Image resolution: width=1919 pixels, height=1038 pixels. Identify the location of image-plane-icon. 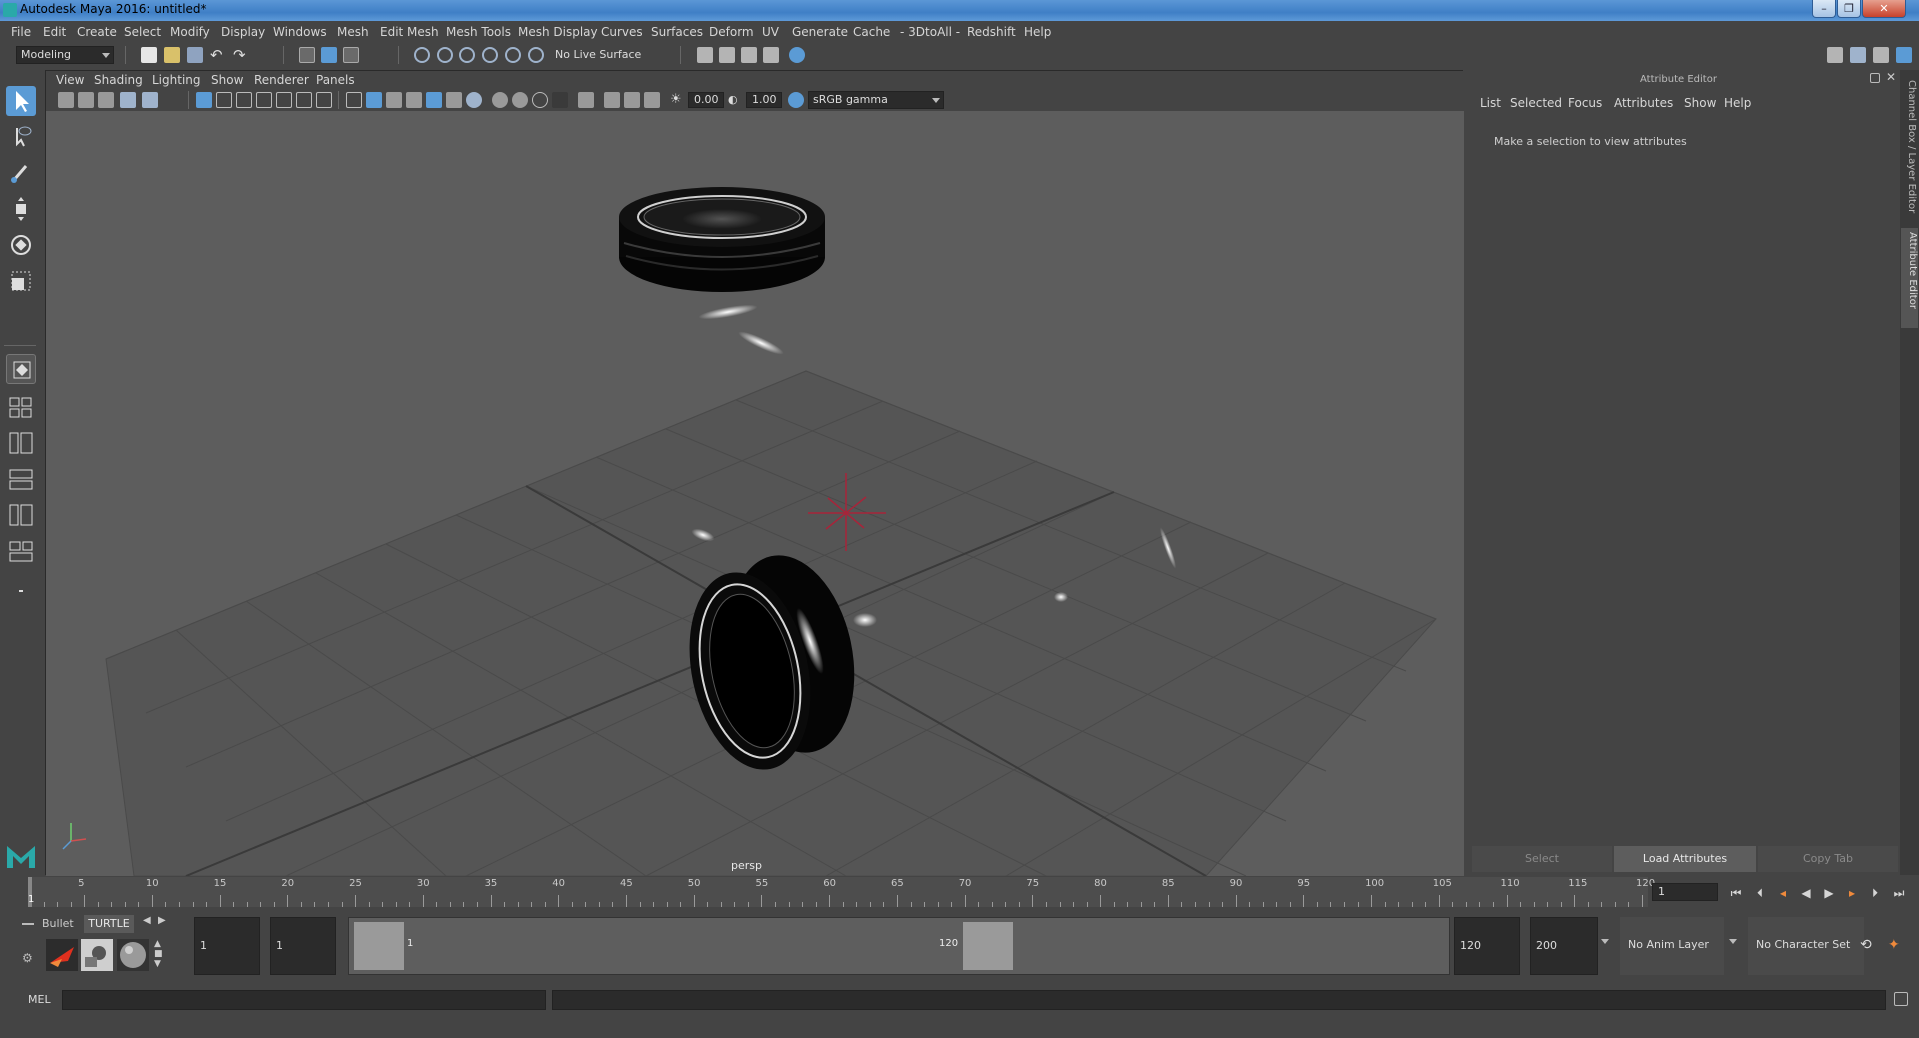
(128, 100).